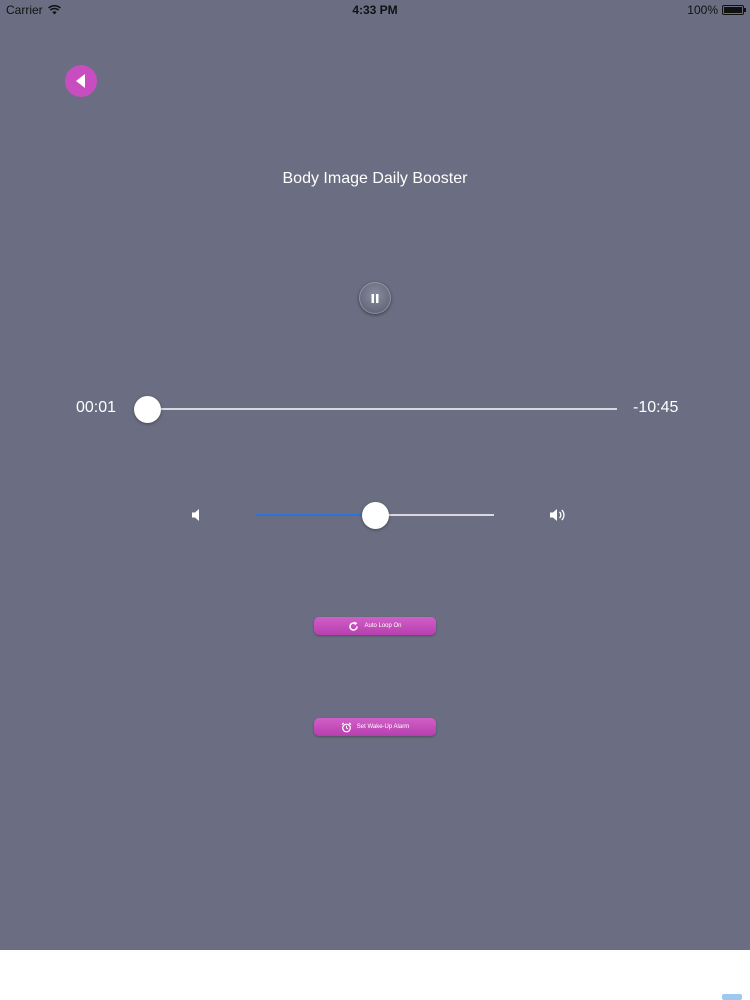 The height and width of the screenshot is (1000, 750). I want to click on auto-loop-label: Auto Loop On, so click(383, 626).